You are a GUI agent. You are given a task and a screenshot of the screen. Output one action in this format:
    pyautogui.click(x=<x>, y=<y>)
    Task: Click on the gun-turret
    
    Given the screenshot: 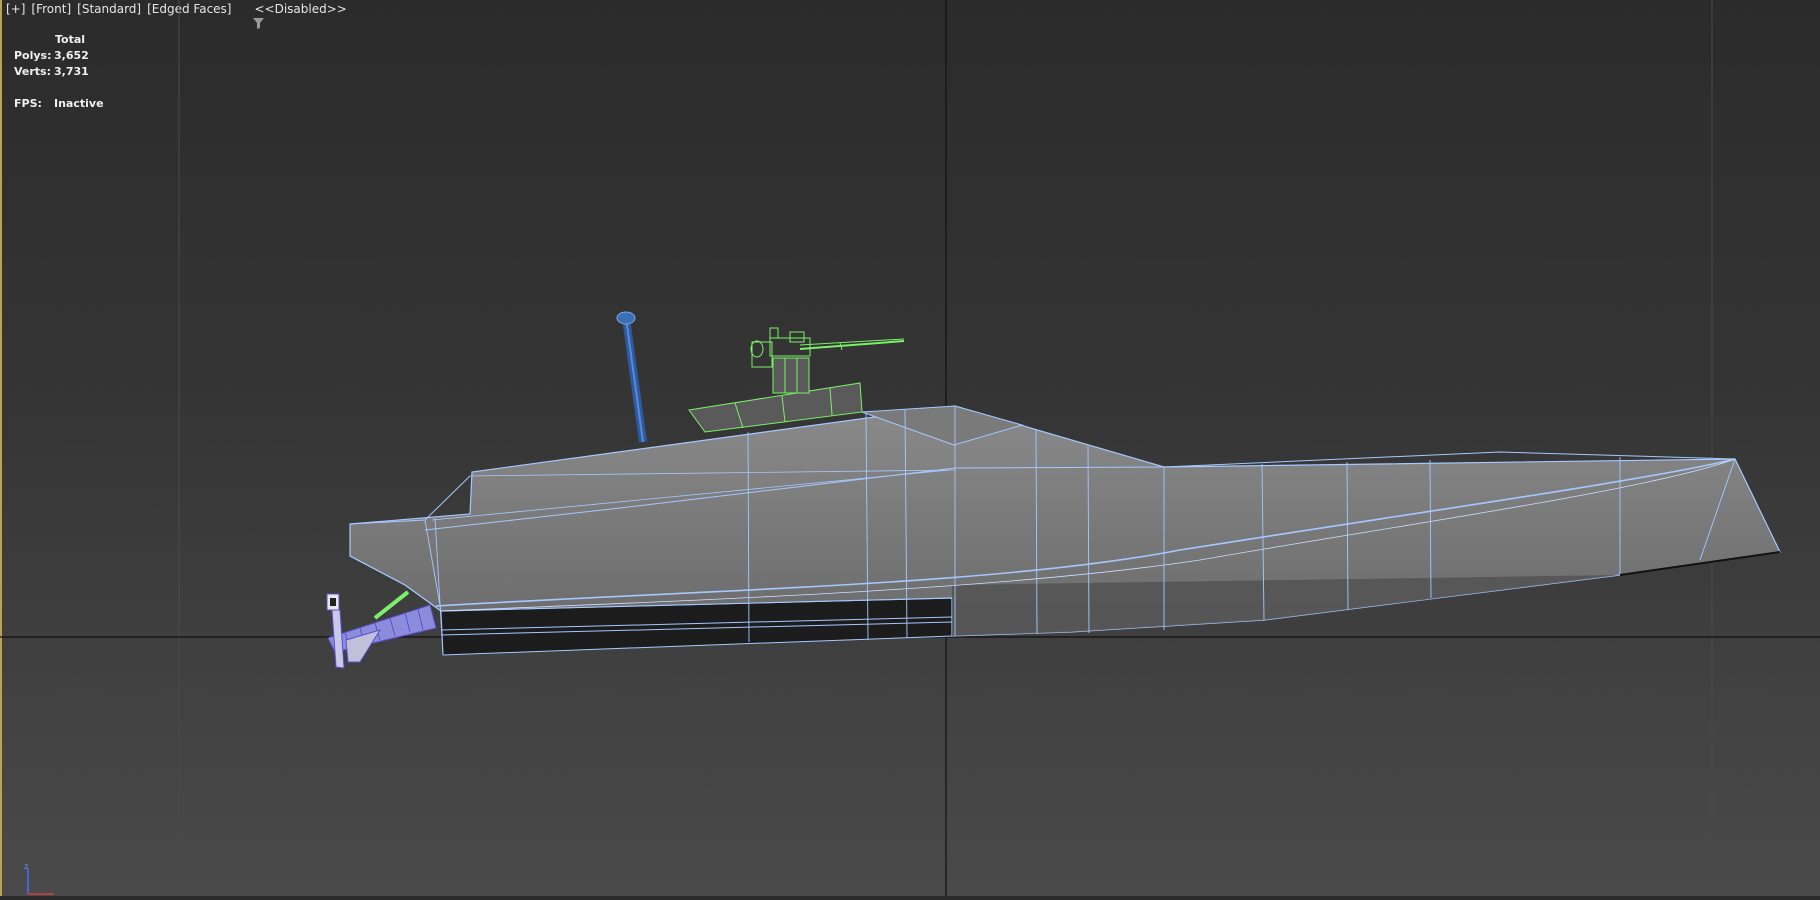 What is the action you would take?
    pyautogui.click(x=796, y=380)
    